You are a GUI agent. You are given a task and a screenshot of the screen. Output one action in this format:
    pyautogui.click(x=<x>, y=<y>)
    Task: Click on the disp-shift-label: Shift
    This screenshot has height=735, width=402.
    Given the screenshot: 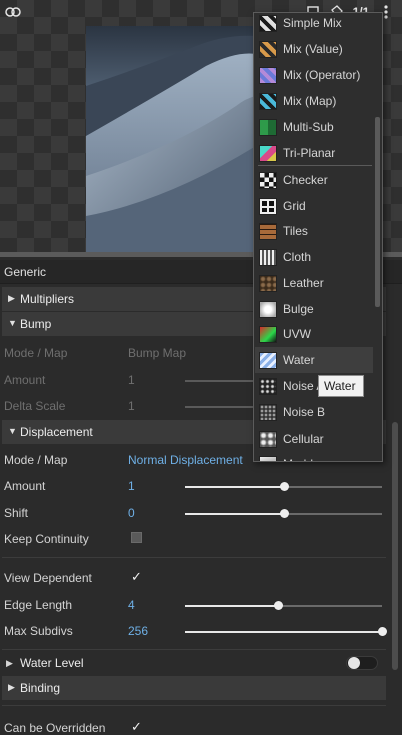 What is the action you would take?
    pyautogui.click(x=16, y=513)
    